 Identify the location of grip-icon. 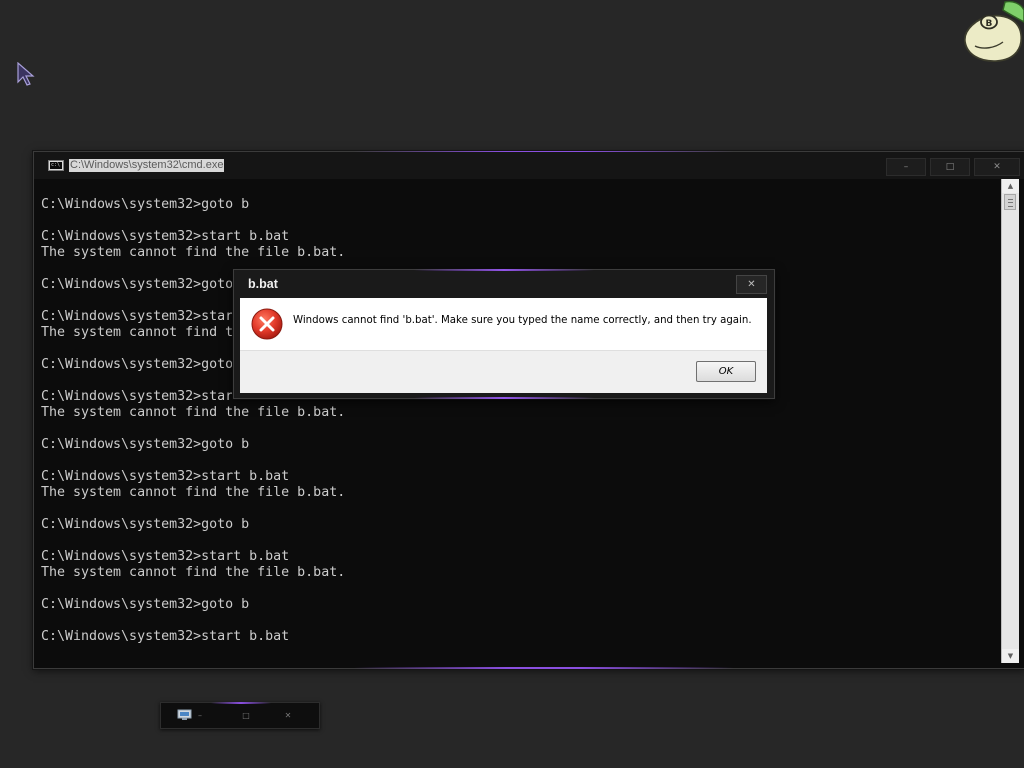
(1010, 203).